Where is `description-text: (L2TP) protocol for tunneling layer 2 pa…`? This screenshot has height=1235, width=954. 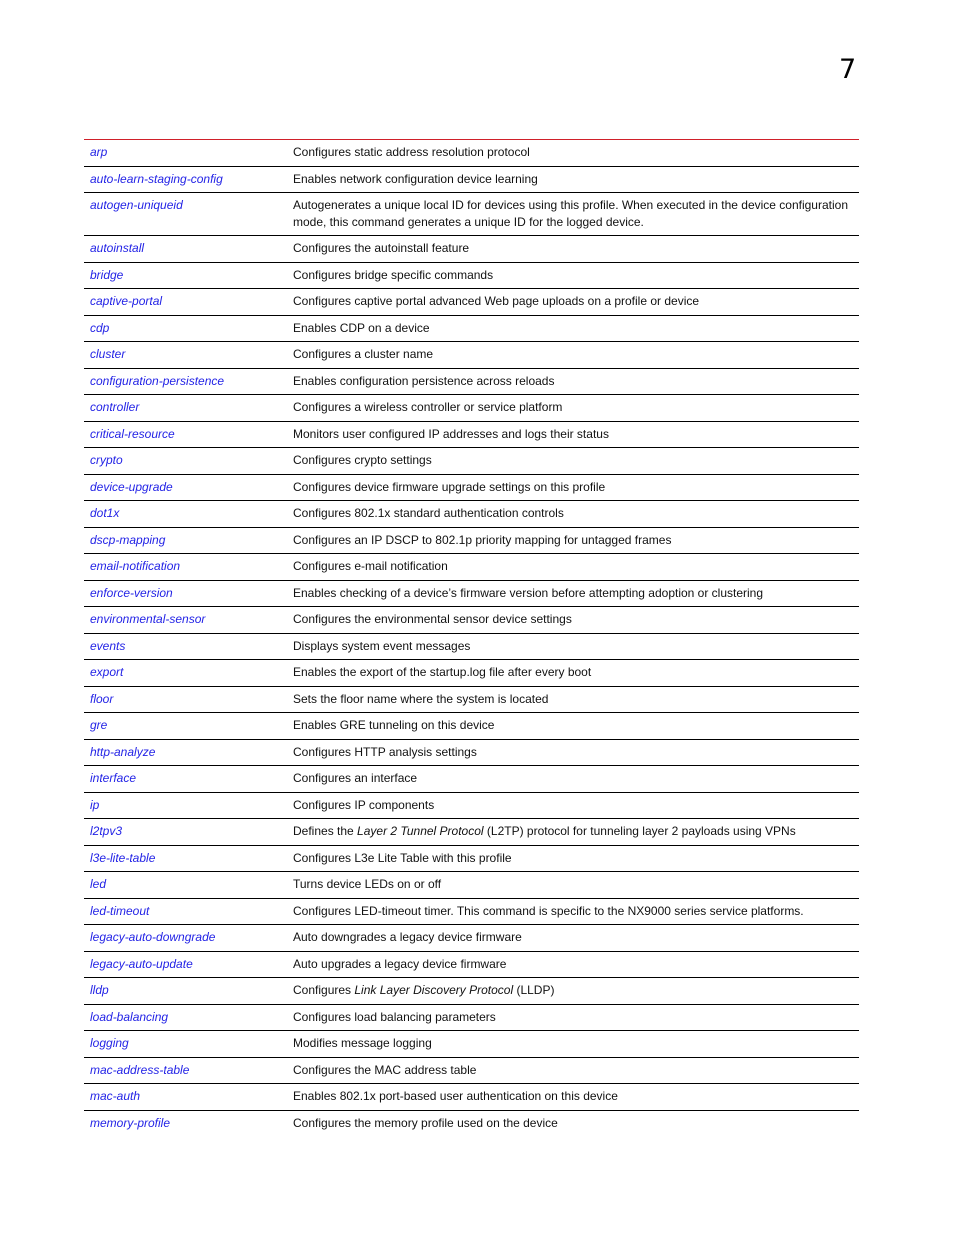
description-text: (L2TP) protocol for tunneling layer 2 pa… is located at coordinates (639, 831).